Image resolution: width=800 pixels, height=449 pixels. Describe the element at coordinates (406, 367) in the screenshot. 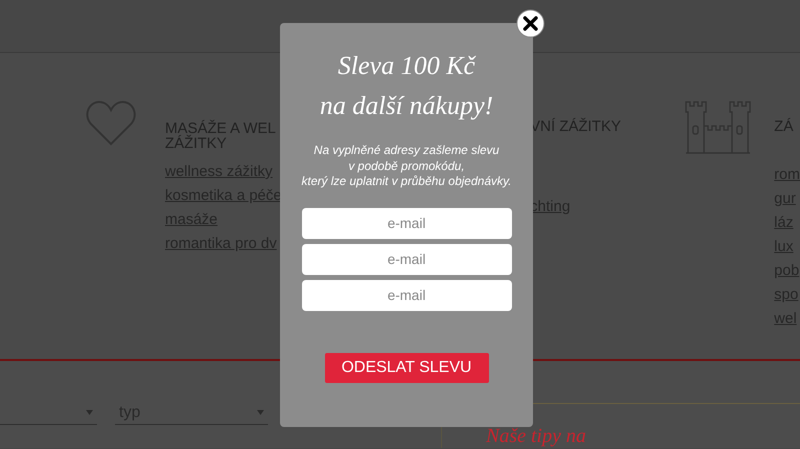

I see `submit-button: ODESLAT SLEVU` at that location.